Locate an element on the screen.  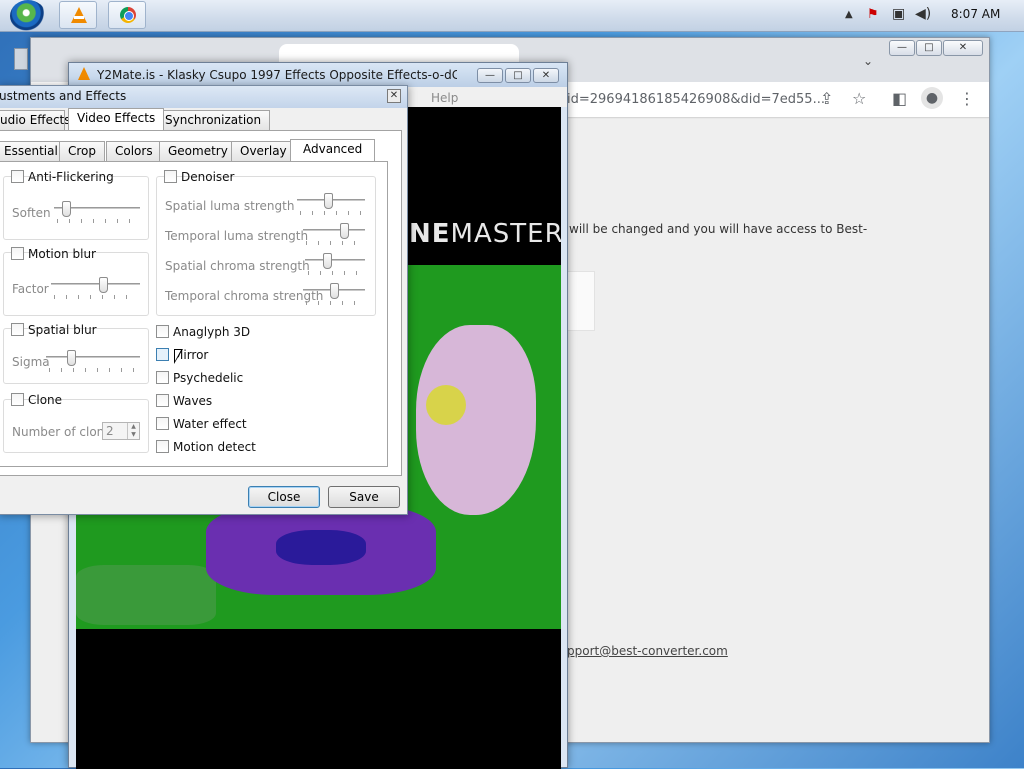
dialog-title: ustments and Effects is located at coordinates (63, 96).